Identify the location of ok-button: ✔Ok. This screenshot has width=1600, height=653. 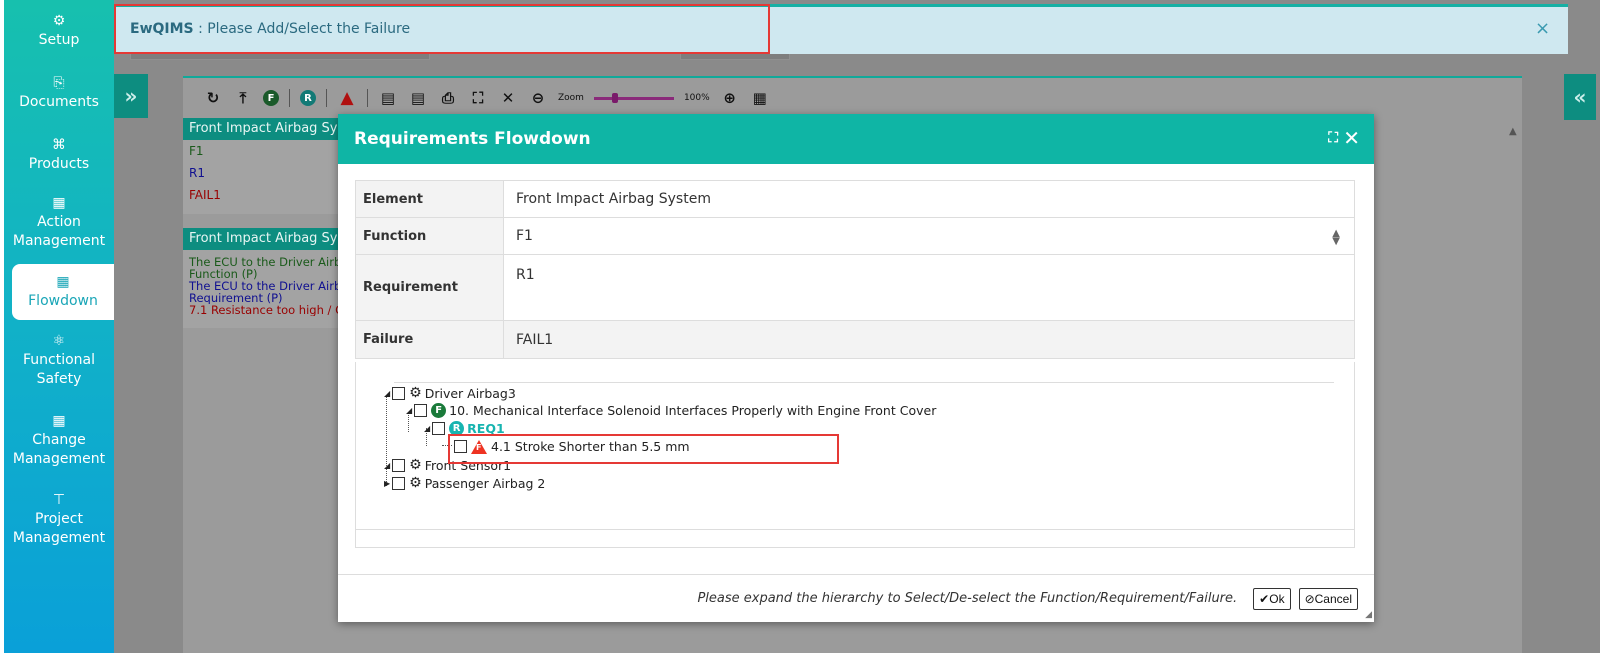
(1272, 598).